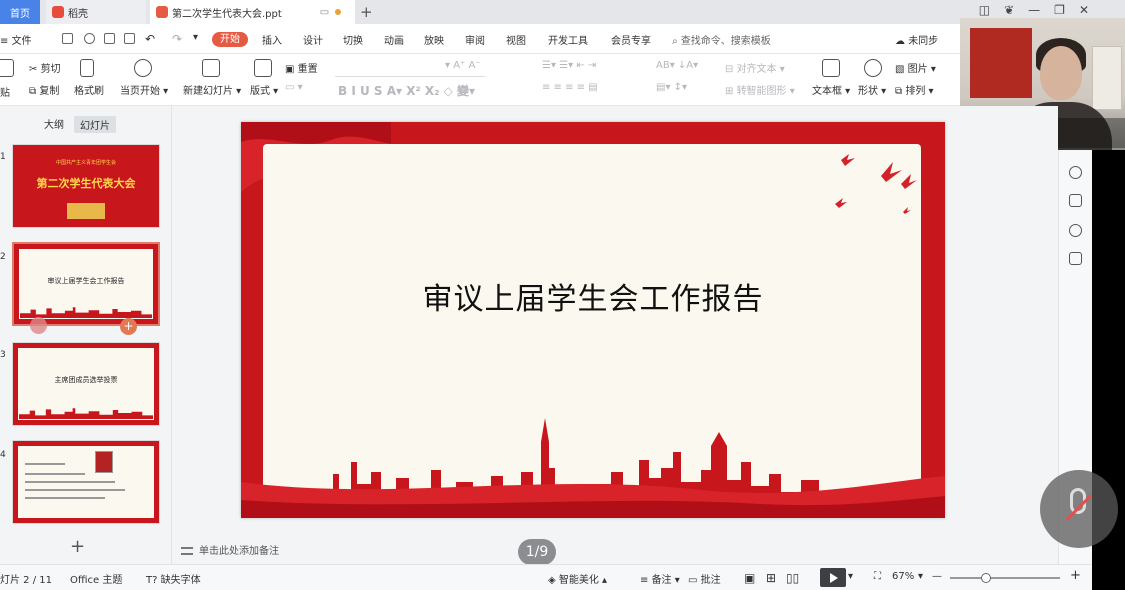 The height and width of the screenshot is (590, 1125). Describe the element at coordinates (301, 67) in the screenshot. I see `reset-button: ▣ 重置` at that location.